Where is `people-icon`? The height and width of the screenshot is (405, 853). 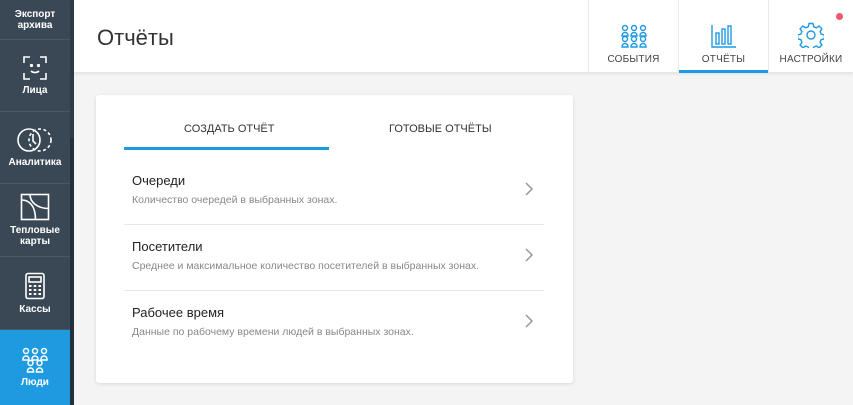 people-icon is located at coordinates (35, 360).